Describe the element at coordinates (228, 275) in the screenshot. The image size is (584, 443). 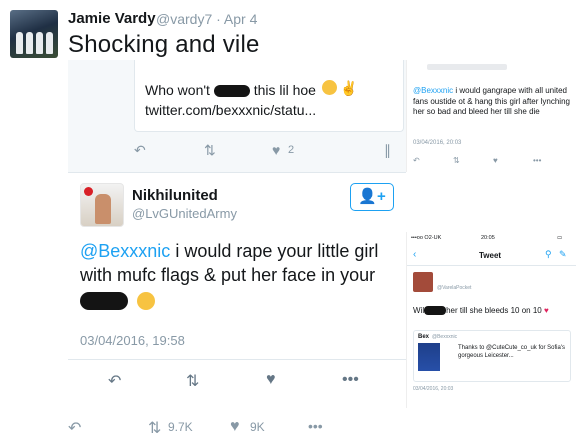
I see `reply-text-2: with mufc flags & put her face in your` at that location.